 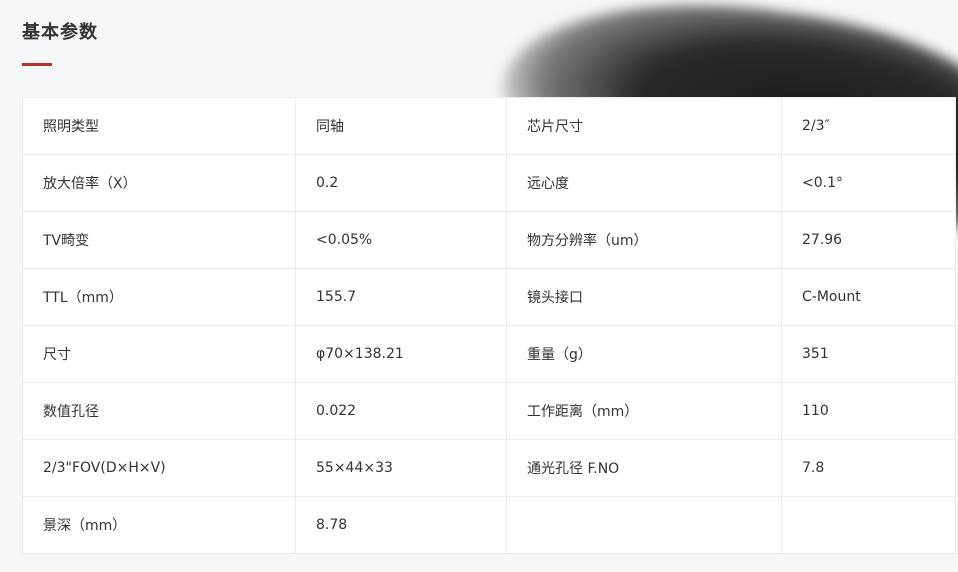 I want to click on spec-label: TTL（mm）, so click(x=159, y=297).